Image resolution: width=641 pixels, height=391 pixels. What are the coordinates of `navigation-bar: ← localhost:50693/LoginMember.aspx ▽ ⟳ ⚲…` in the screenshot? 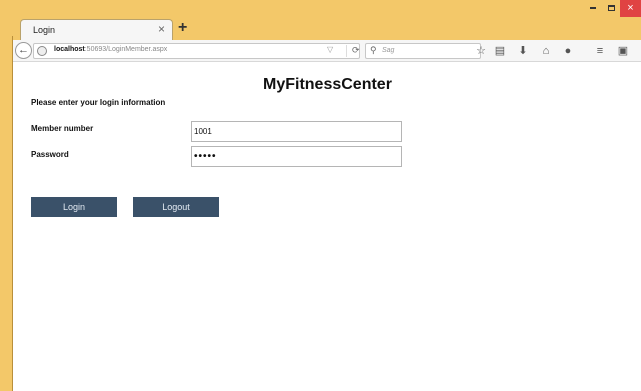 It's located at (327, 51).